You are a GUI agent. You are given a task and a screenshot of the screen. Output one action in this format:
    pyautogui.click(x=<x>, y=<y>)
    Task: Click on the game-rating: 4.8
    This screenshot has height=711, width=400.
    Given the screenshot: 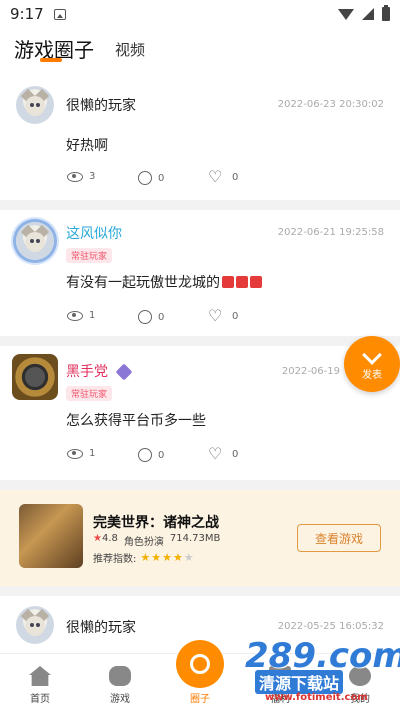 What is the action you would take?
    pyautogui.click(x=109, y=538)
    